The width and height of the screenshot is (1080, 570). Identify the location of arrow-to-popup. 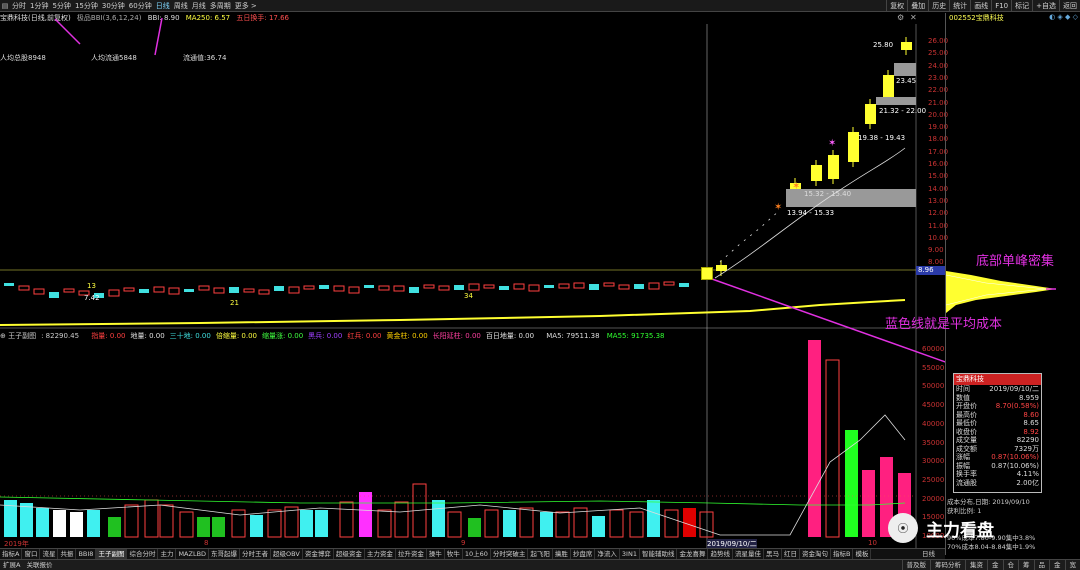
(828, 320).